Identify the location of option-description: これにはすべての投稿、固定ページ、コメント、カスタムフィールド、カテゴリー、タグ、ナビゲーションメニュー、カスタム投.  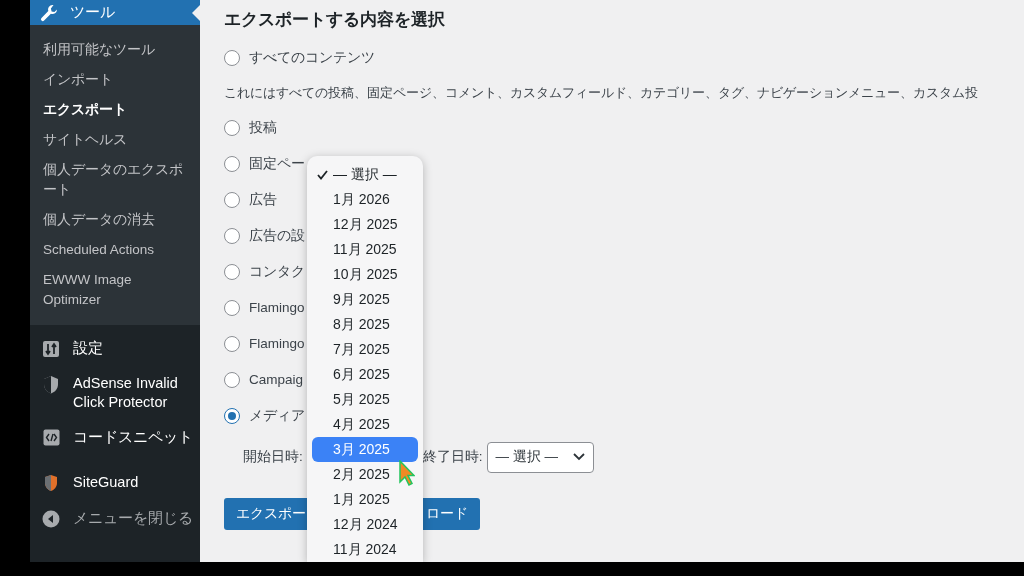
(601, 93).